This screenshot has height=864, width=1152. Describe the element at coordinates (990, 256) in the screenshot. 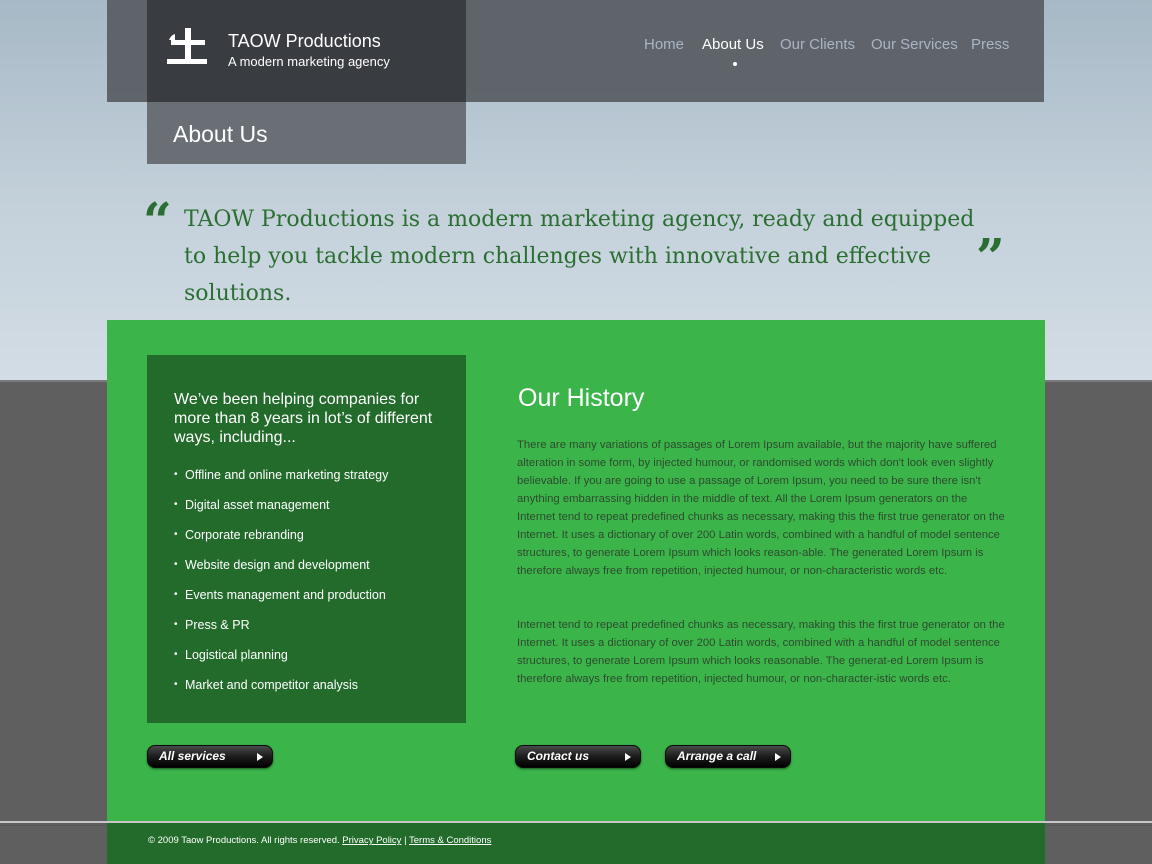

I see `quote-close-icon: ”` at that location.